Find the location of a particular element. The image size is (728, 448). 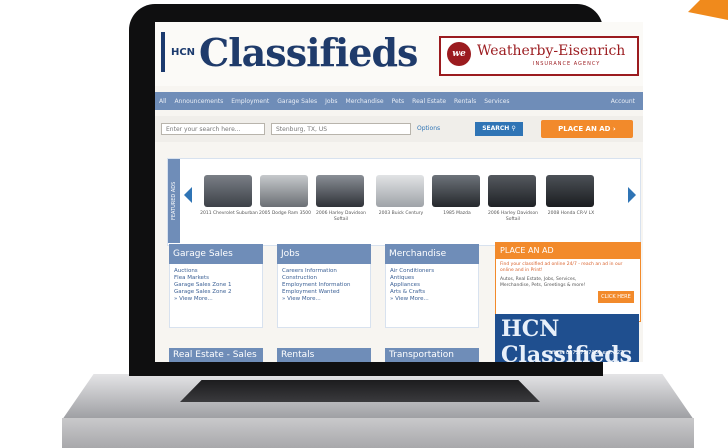

nav-item-merchandise: Merchandise is located at coordinates (365, 101).